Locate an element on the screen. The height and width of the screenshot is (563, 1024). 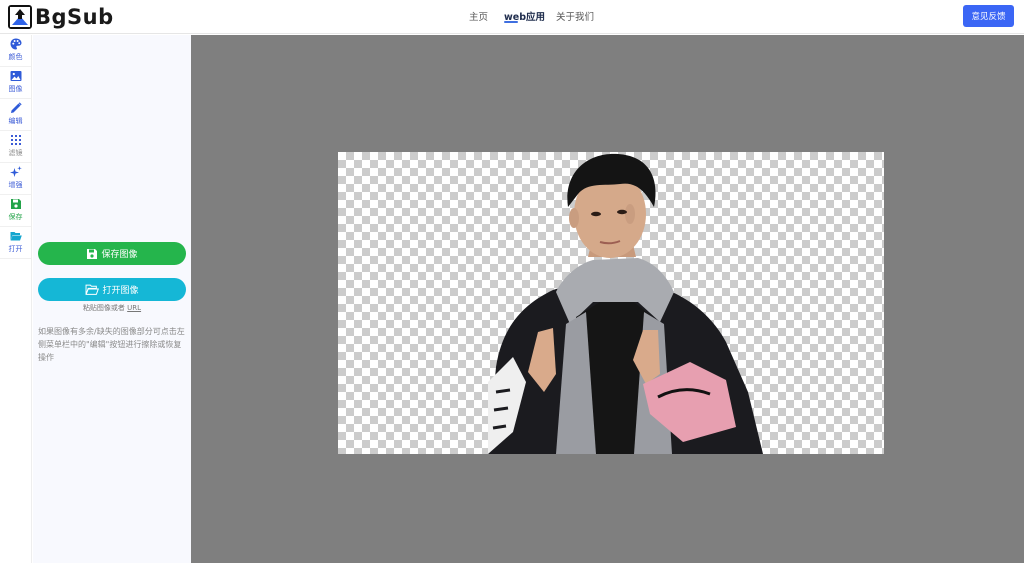
top-header: BgSub 主页 web应用 关于我们 意见反馈 is located at coordinates (512, 17).